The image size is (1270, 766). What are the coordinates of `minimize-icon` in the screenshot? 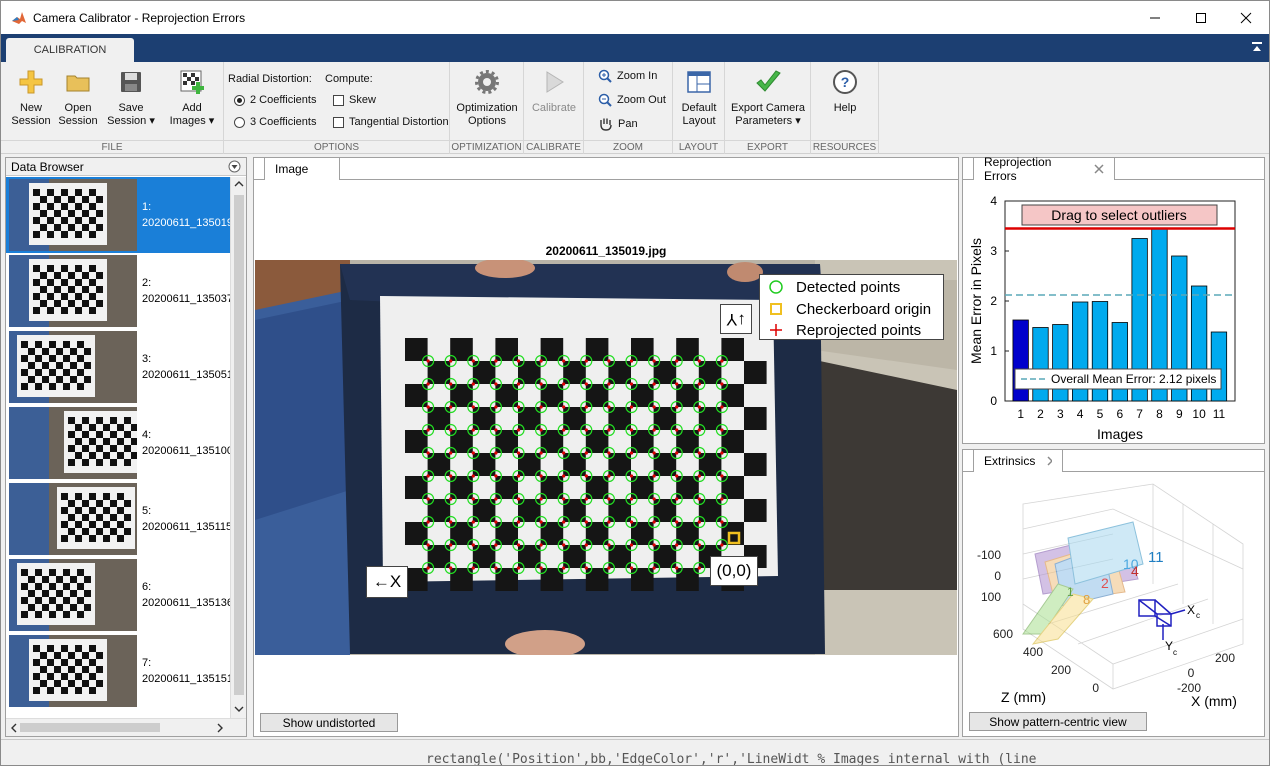 It's located at (1155, 17).